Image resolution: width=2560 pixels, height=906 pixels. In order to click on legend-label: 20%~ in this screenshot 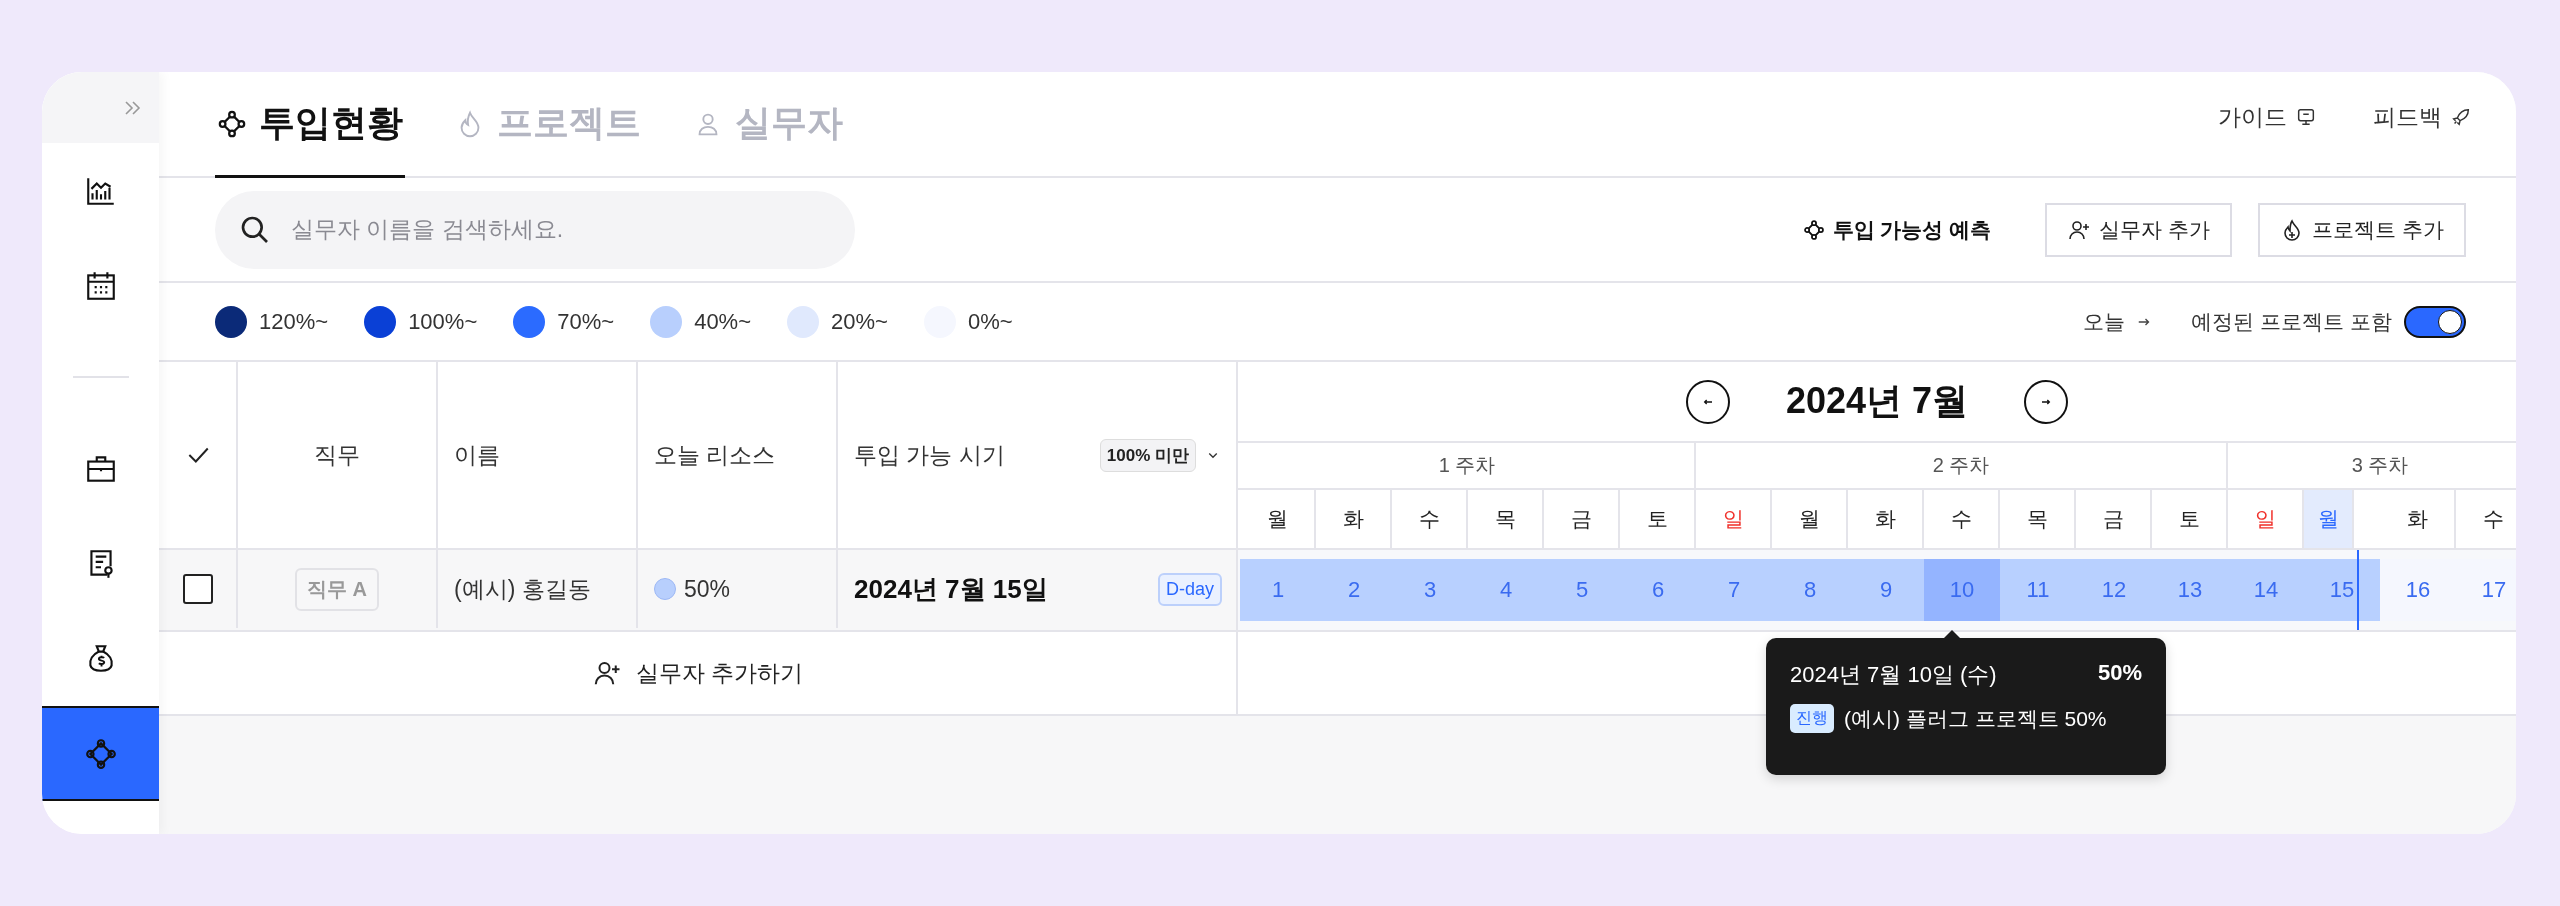, I will do `click(859, 321)`.